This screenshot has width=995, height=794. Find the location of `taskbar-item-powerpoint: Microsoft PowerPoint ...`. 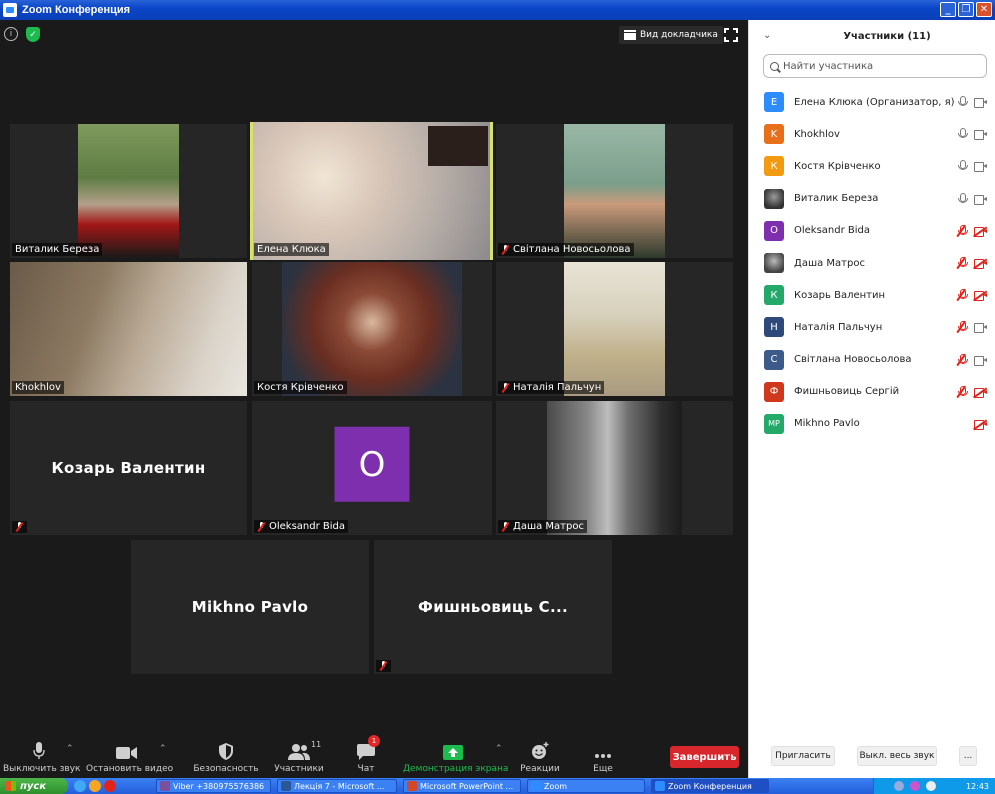

taskbar-item-powerpoint: Microsoft PowerPoint ... is located at coordinates (462, 786).